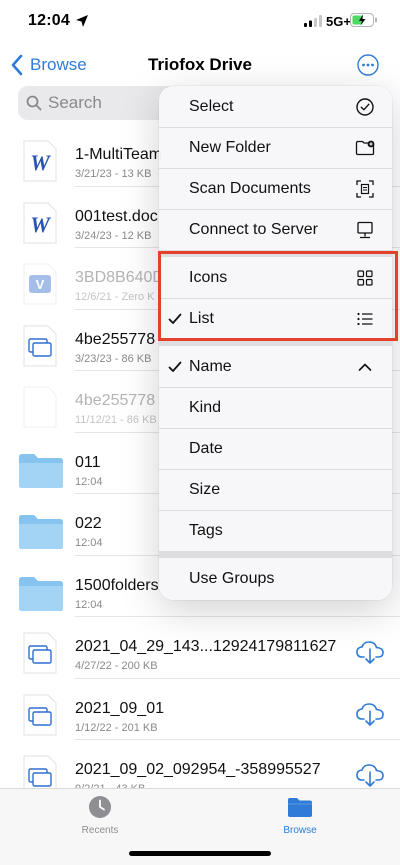 This screenshot has height=865, width=400. What do you see at coordinates (275, 578) in the screenshot?
I see `menu-item-use-groups: Use Groups` at bounding box center [275, 578].